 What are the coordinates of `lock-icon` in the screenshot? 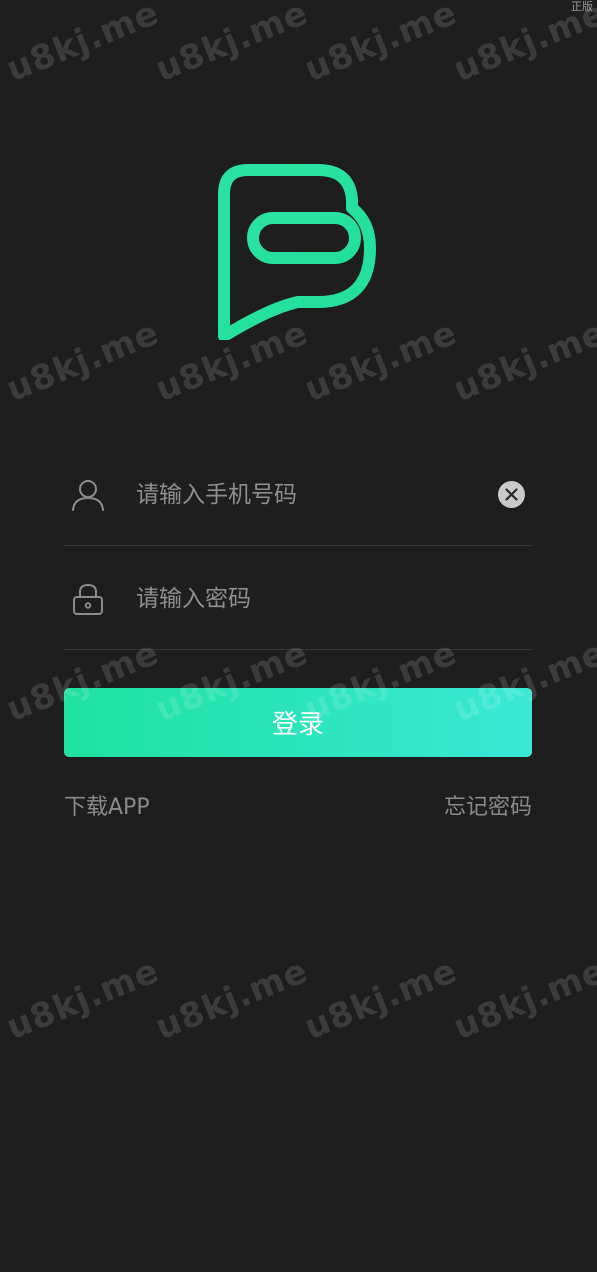 It's located at (88, 599).